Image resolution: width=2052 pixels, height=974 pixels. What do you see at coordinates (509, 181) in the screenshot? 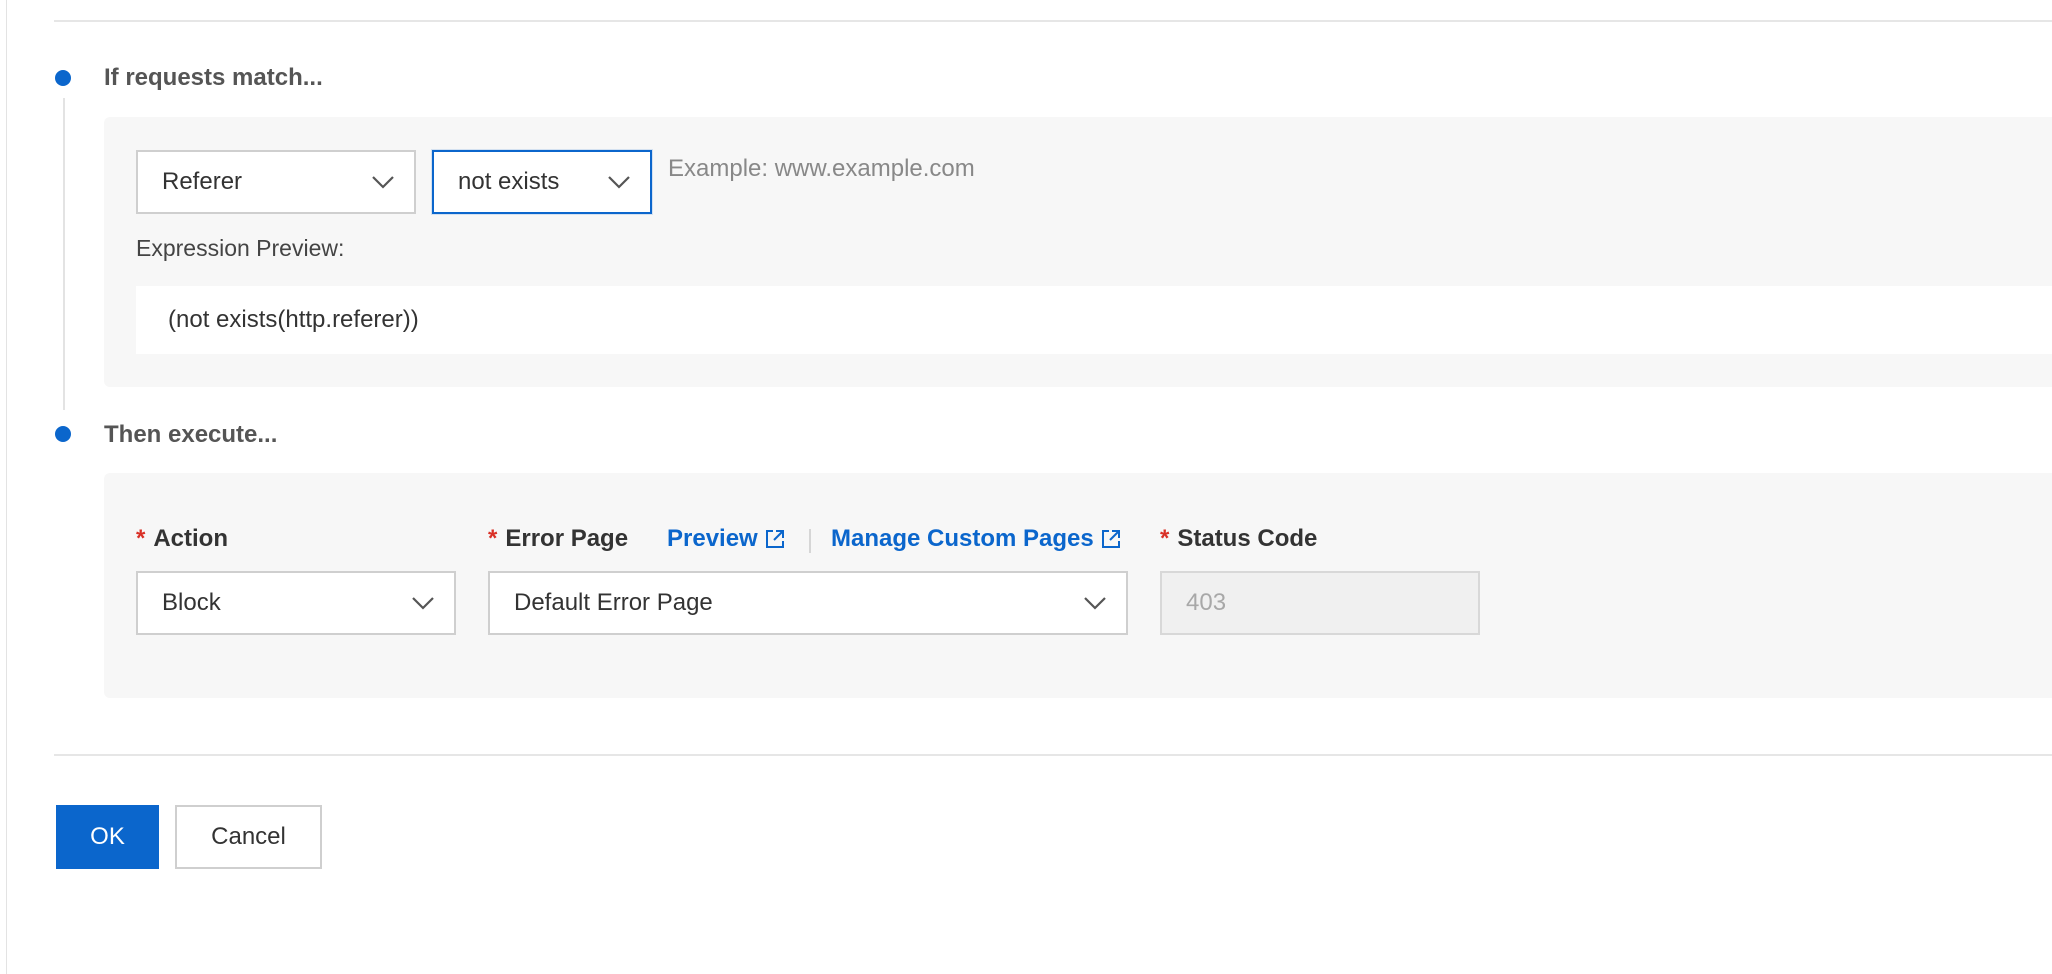
I see `match-operator-value: not exists` at bounding box center [509, 181].